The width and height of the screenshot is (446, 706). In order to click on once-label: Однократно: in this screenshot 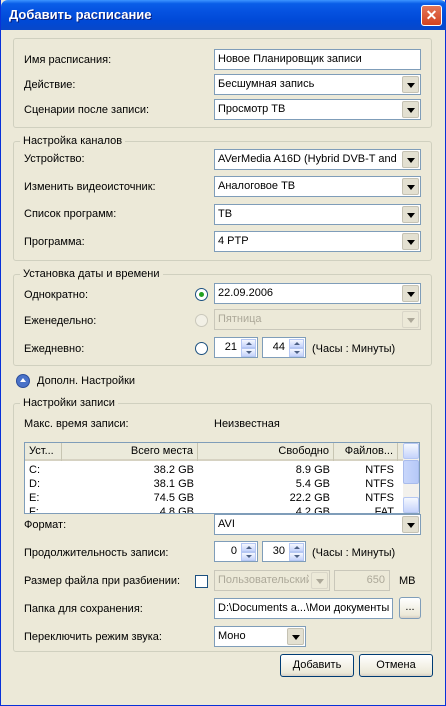, I will do `click(56, 295)`.